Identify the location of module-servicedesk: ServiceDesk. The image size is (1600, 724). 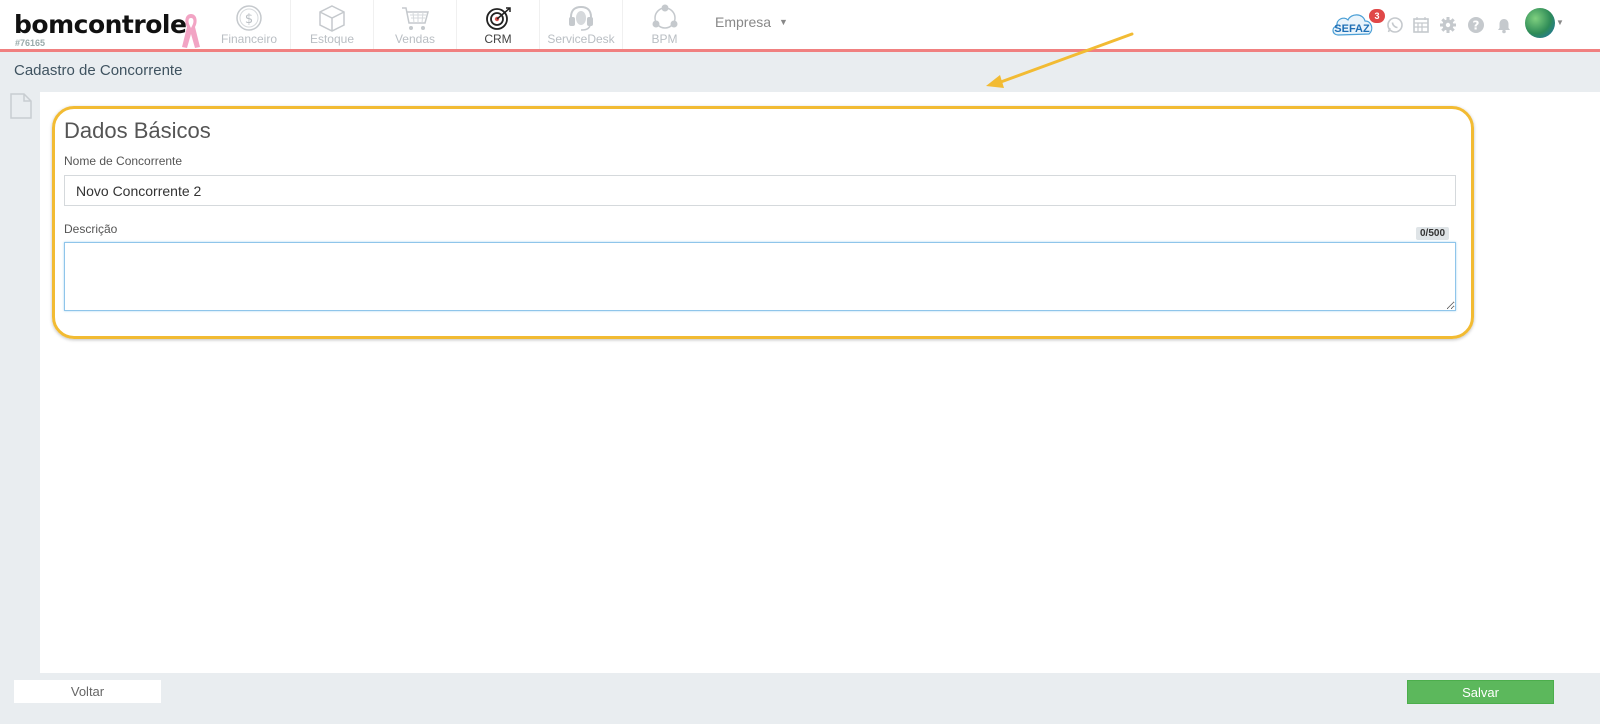
(581, 24).